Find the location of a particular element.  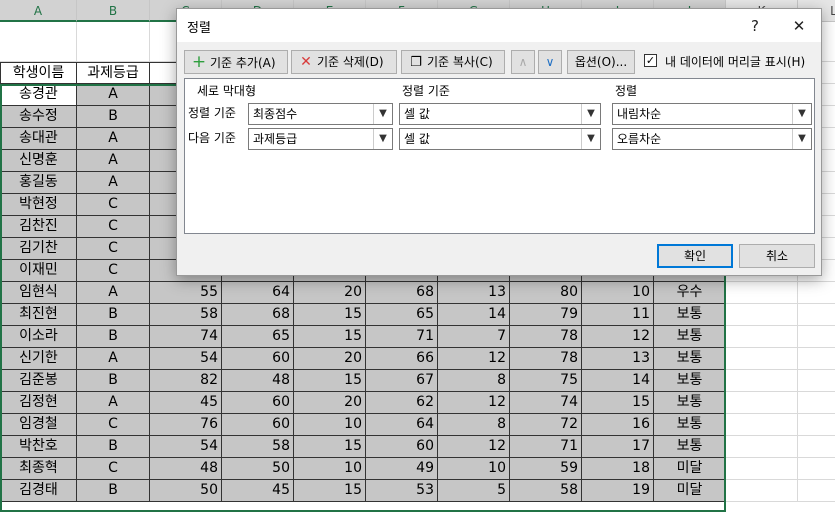

cell: 75 is located at coordinates (546, 381).